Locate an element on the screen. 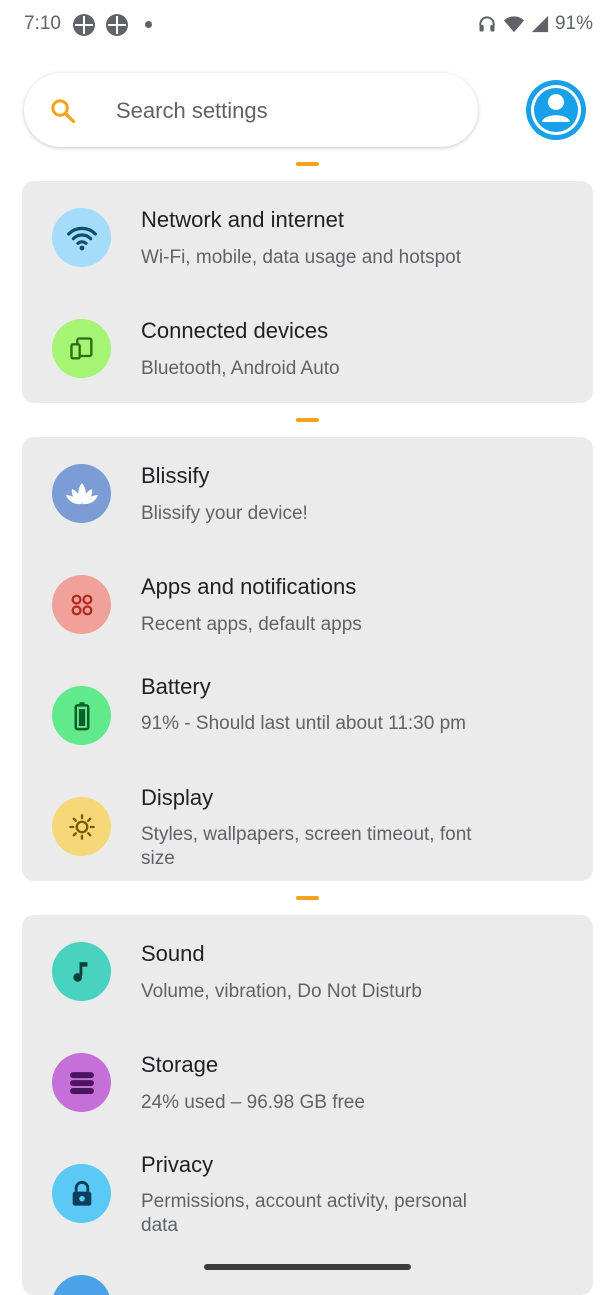 This screenshot has height=1295, width=615. connected-devices-icon is located at coordinates (81, 348).